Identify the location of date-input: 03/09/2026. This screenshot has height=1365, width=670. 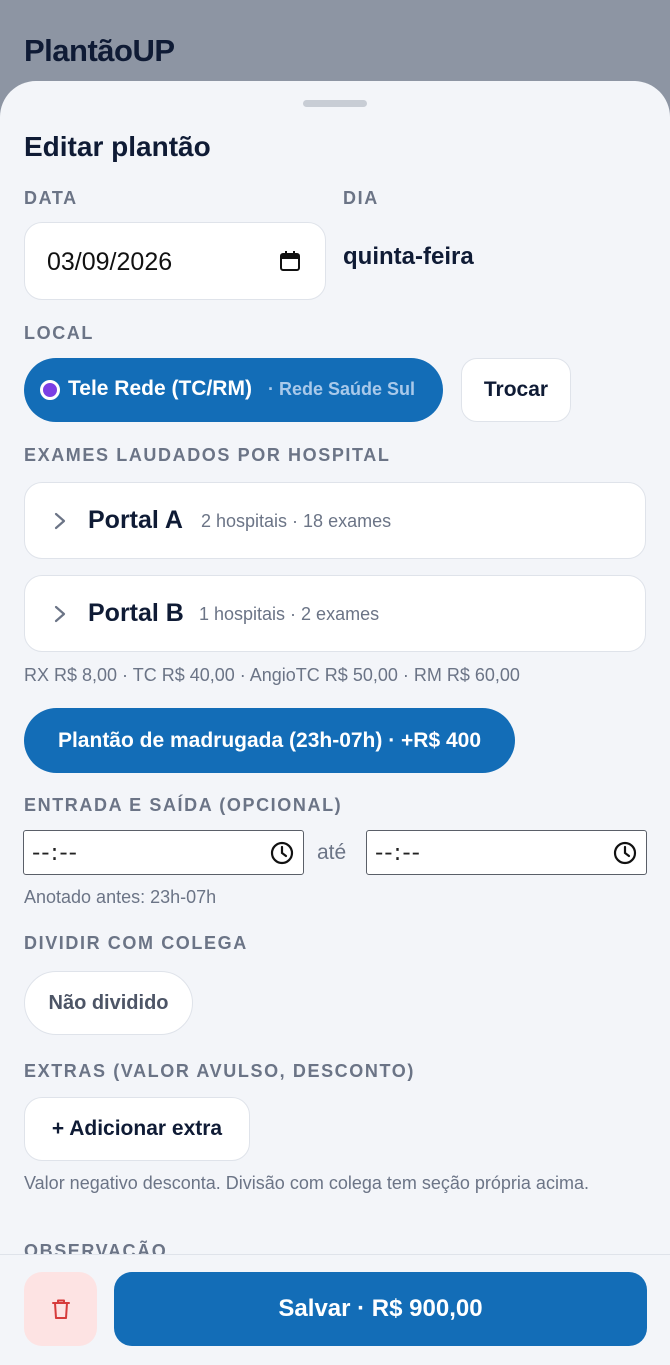
(175, 261).